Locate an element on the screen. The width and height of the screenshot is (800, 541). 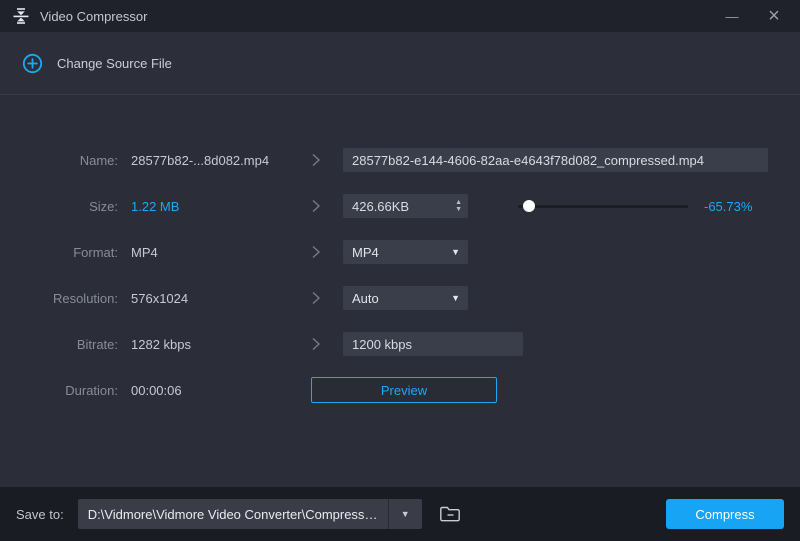
titlebar: Video Compressor — × is located at coordinates (400, 16).